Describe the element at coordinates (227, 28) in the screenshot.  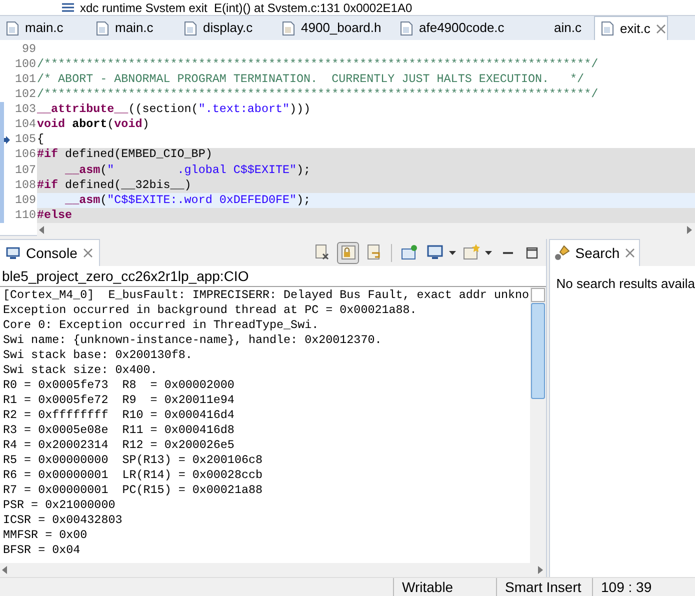
I see `editor-tab: display.c` at that location.